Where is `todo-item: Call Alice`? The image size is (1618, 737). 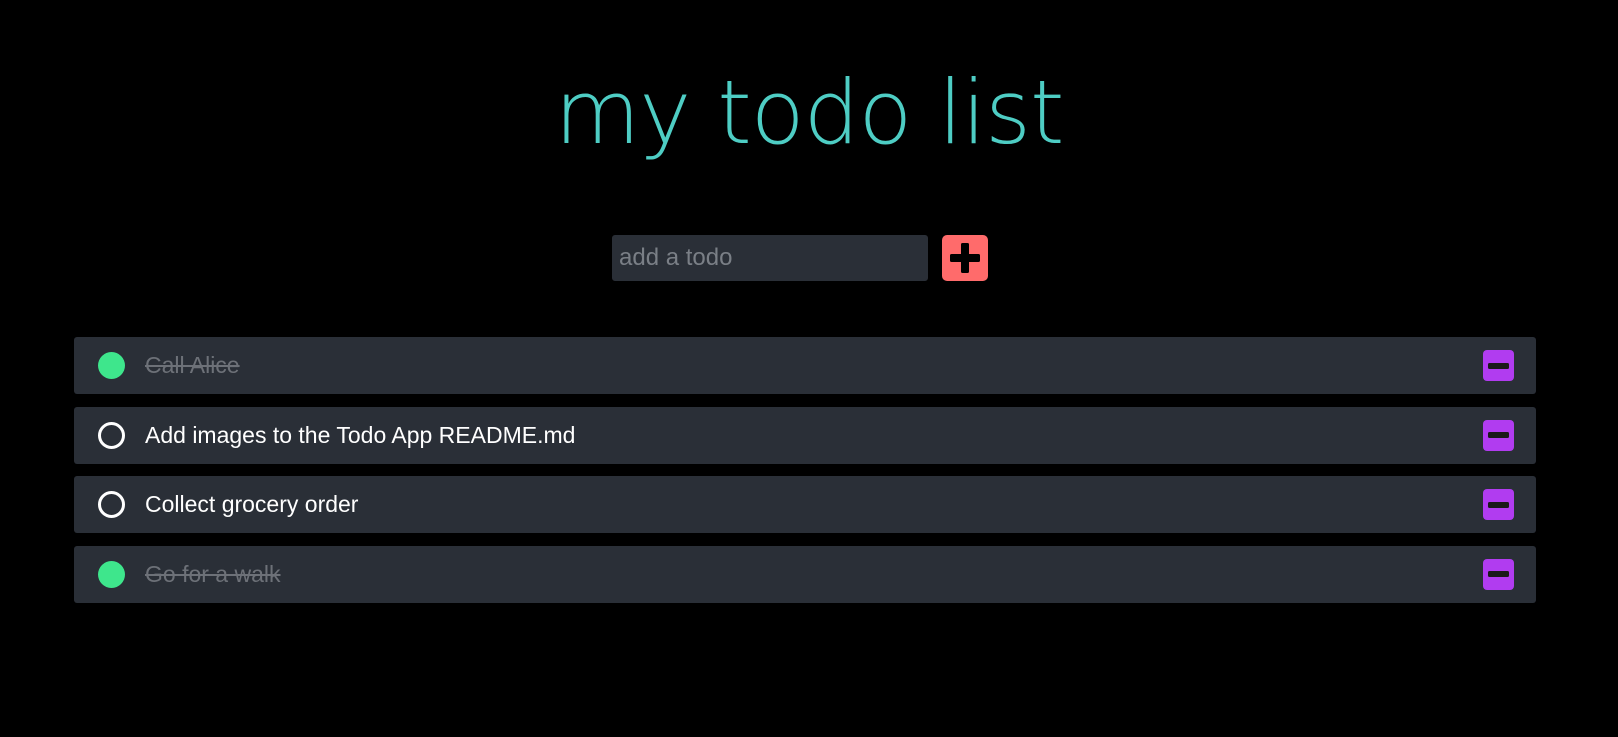
todo-item: Call Alice is located at coordinates (805, 365).